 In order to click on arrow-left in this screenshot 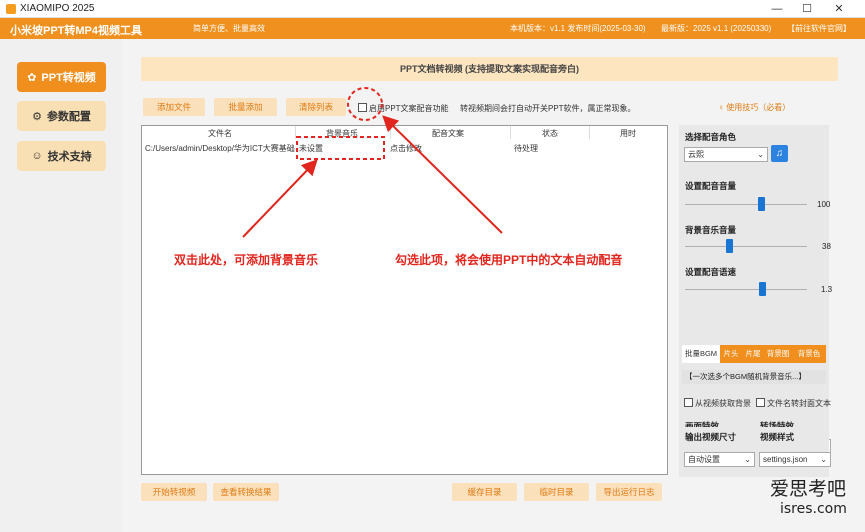, I will do `click(280, 198)`.